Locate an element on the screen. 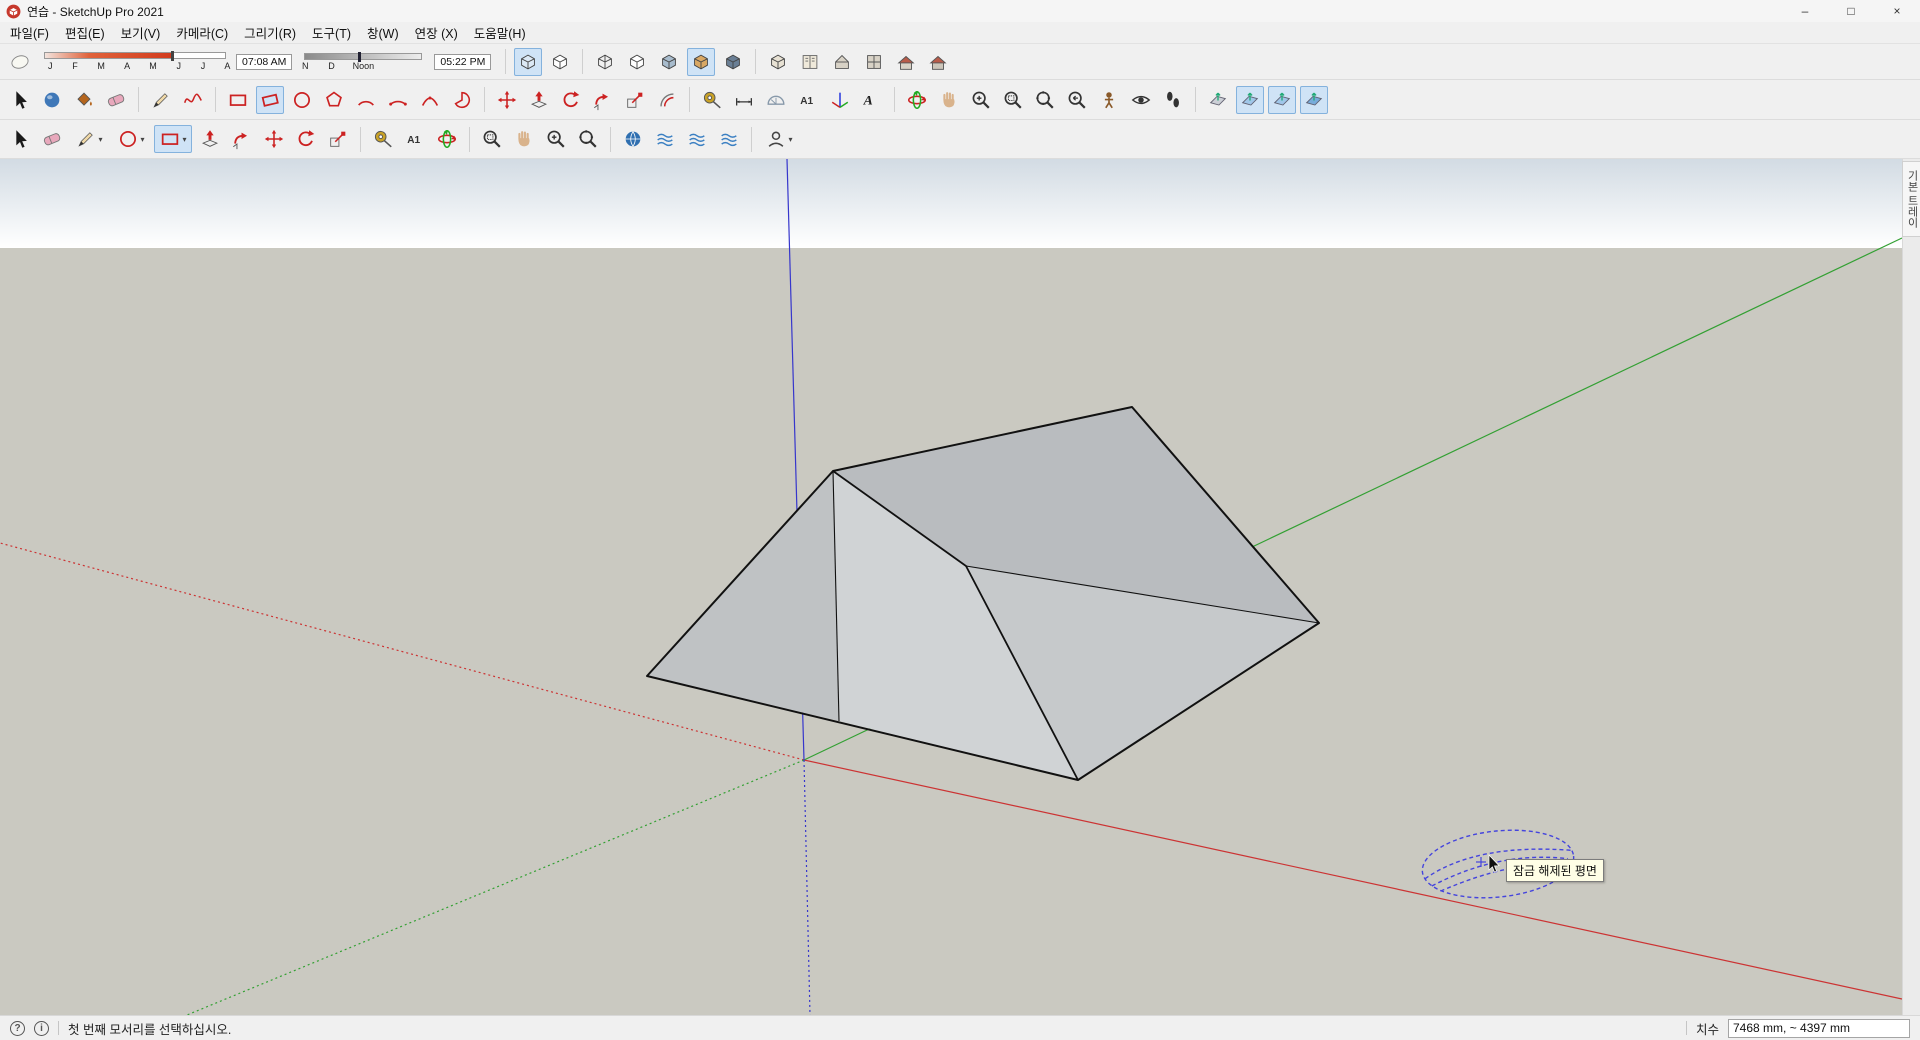 The width and height of the screenshot is (1920, 1040). arc-tool is located at coordinates (366, 100).